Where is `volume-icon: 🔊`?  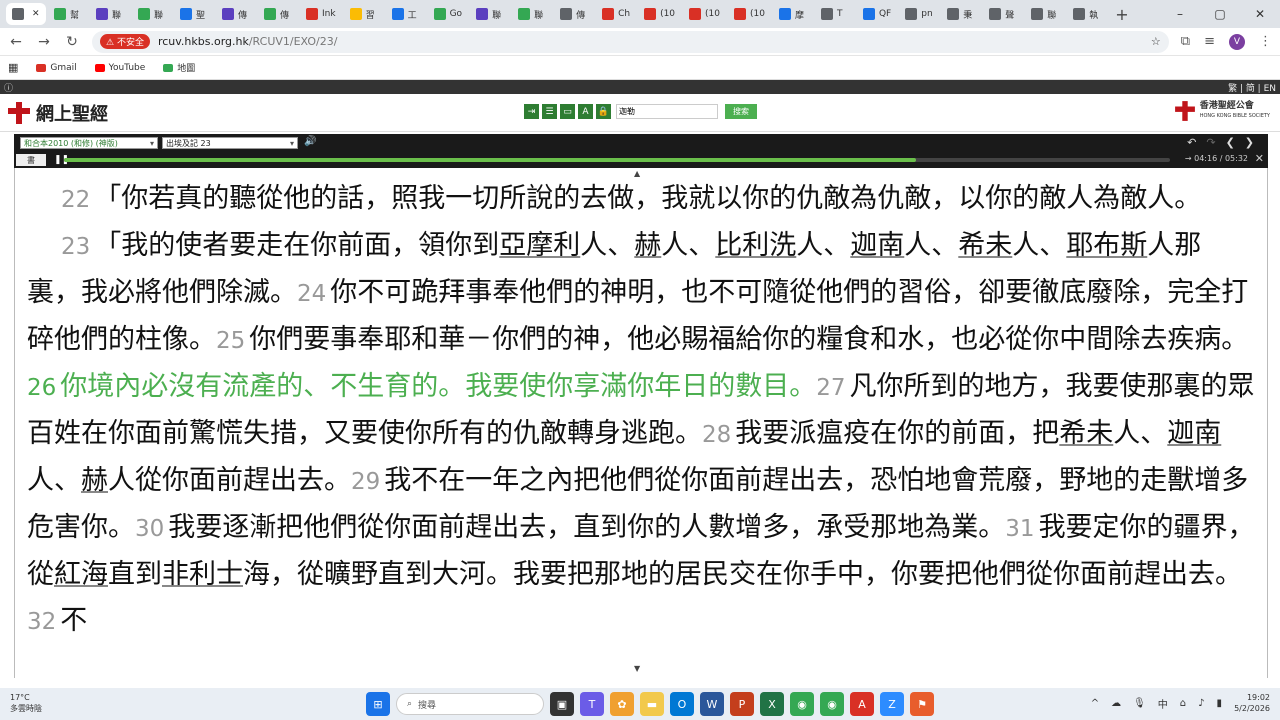 volume-icon: 🔊 is located at coordinates (310, 141).